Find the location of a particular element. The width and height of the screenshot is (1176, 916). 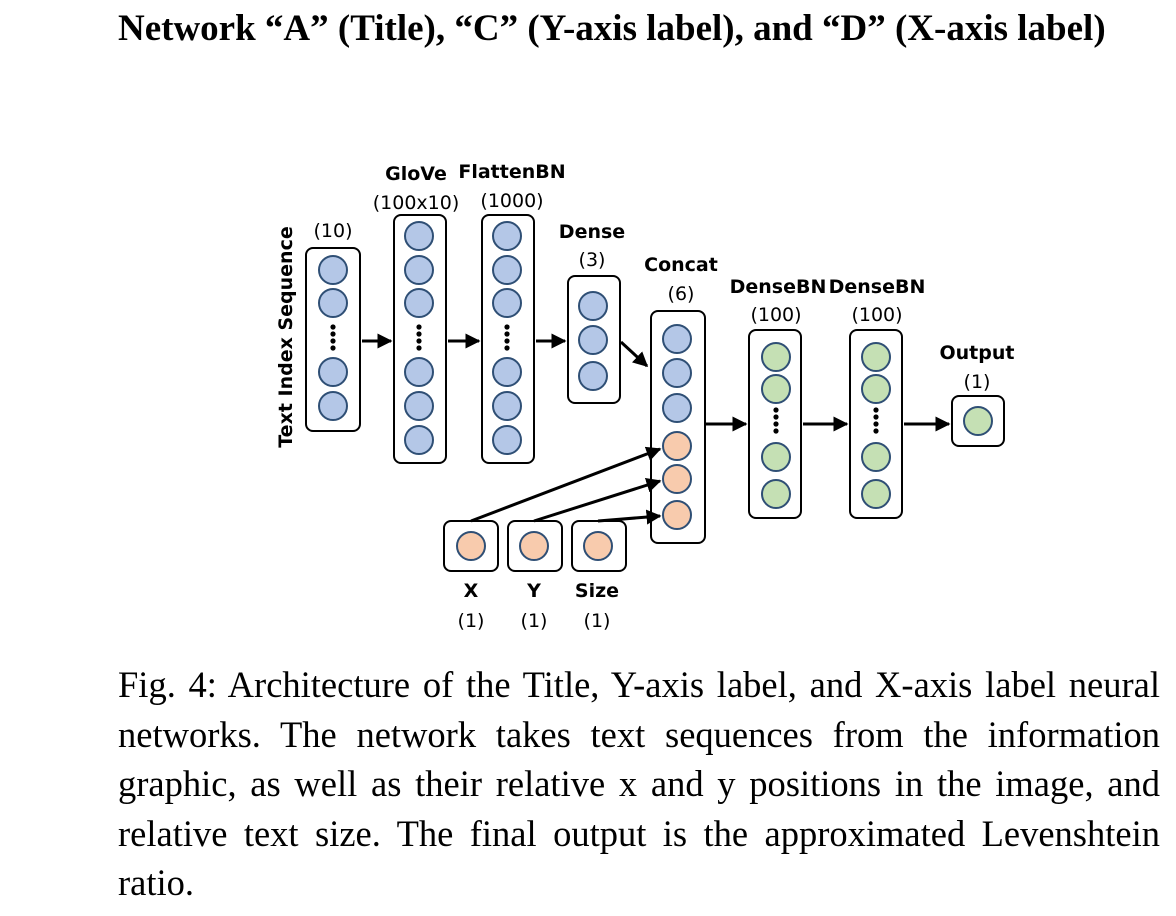

dense-bn-1-size-label: (100) is located at coordinates (775, 315).